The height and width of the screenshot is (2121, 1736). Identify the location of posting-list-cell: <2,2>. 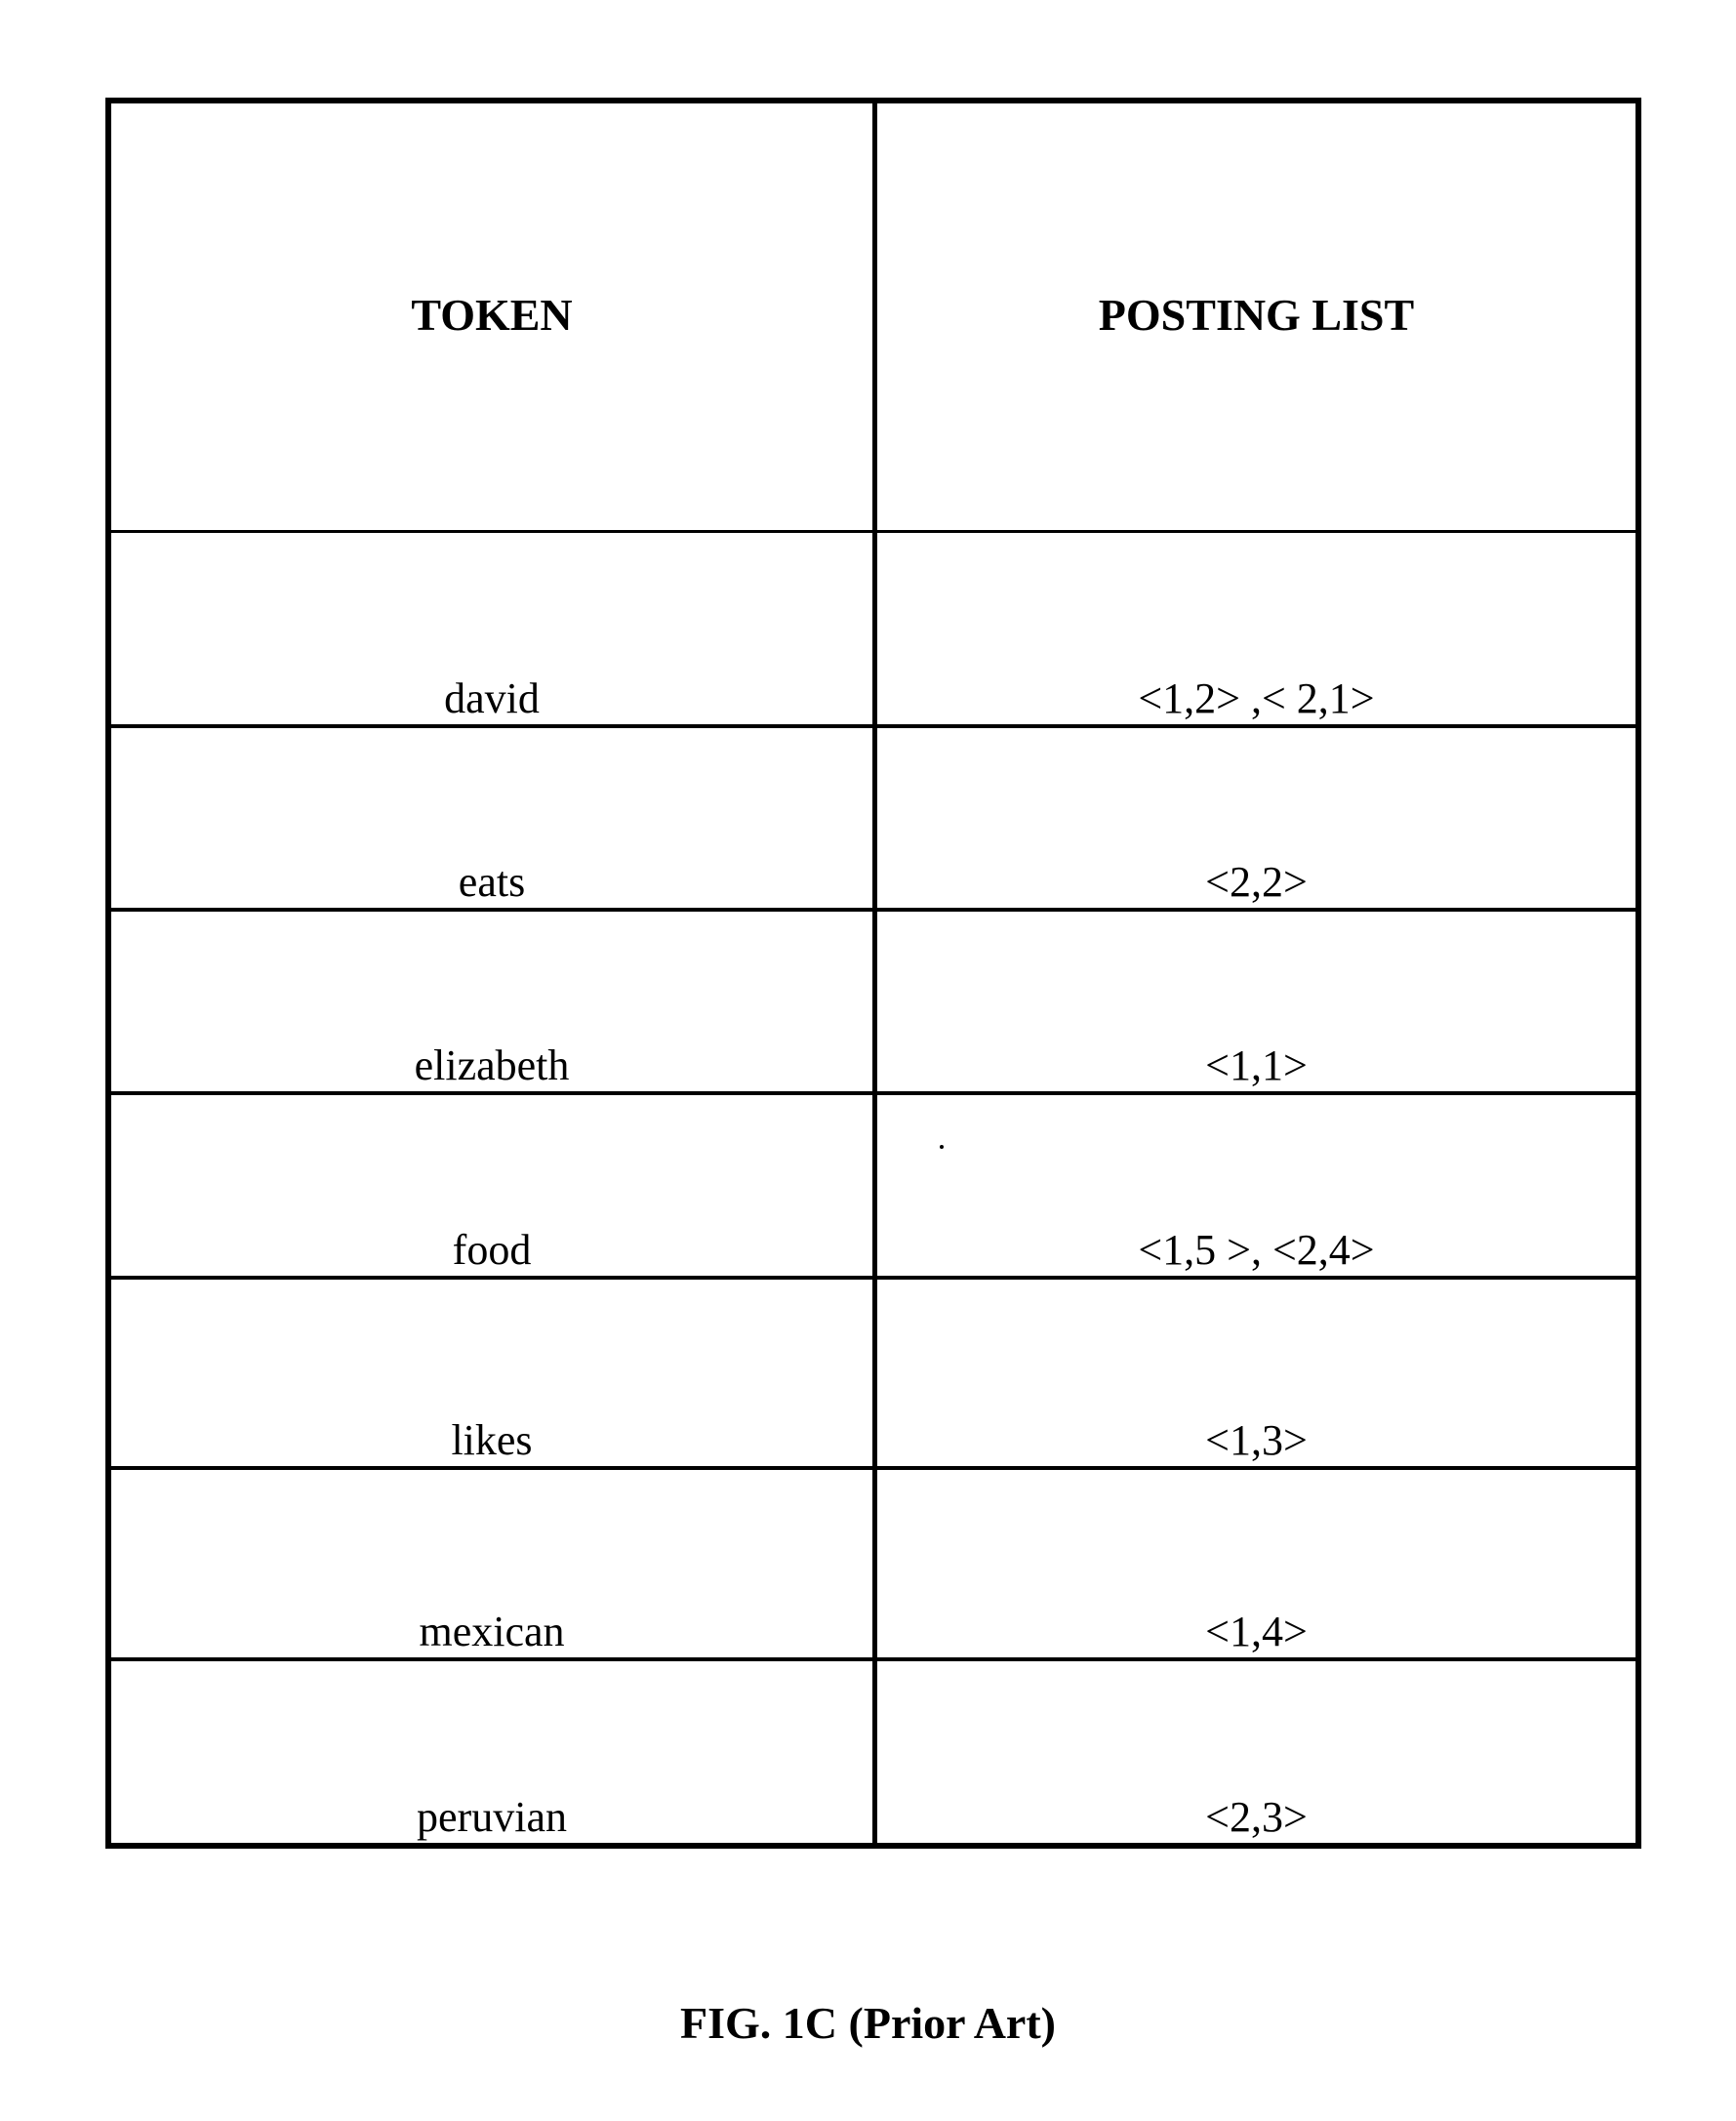
(1256, 882).